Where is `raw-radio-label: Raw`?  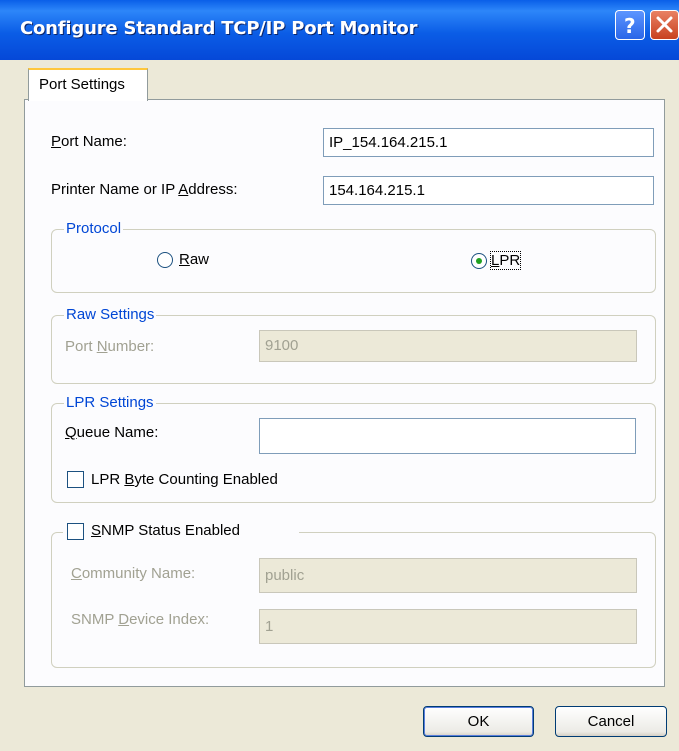
raw-radio-label: Raw is located at coordinates (194, 259).